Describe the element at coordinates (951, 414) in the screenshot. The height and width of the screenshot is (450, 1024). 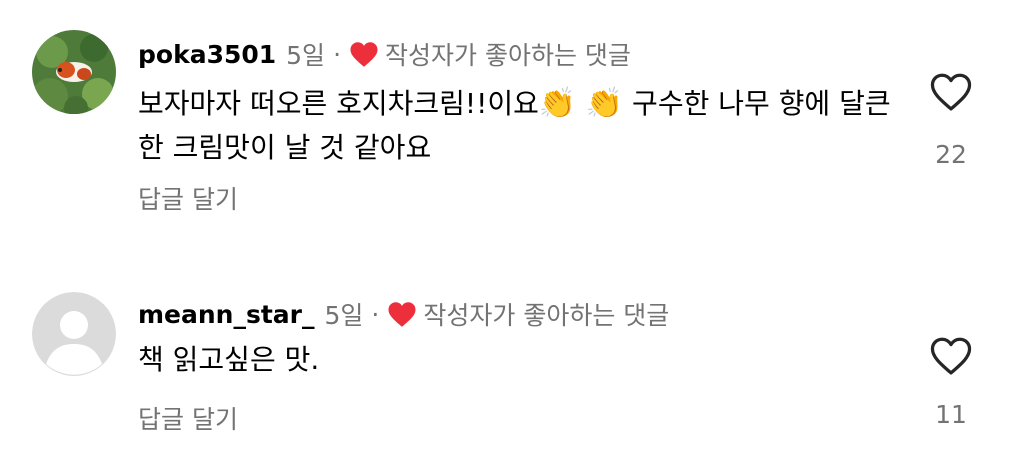
I see `like-count: 11` at that location.